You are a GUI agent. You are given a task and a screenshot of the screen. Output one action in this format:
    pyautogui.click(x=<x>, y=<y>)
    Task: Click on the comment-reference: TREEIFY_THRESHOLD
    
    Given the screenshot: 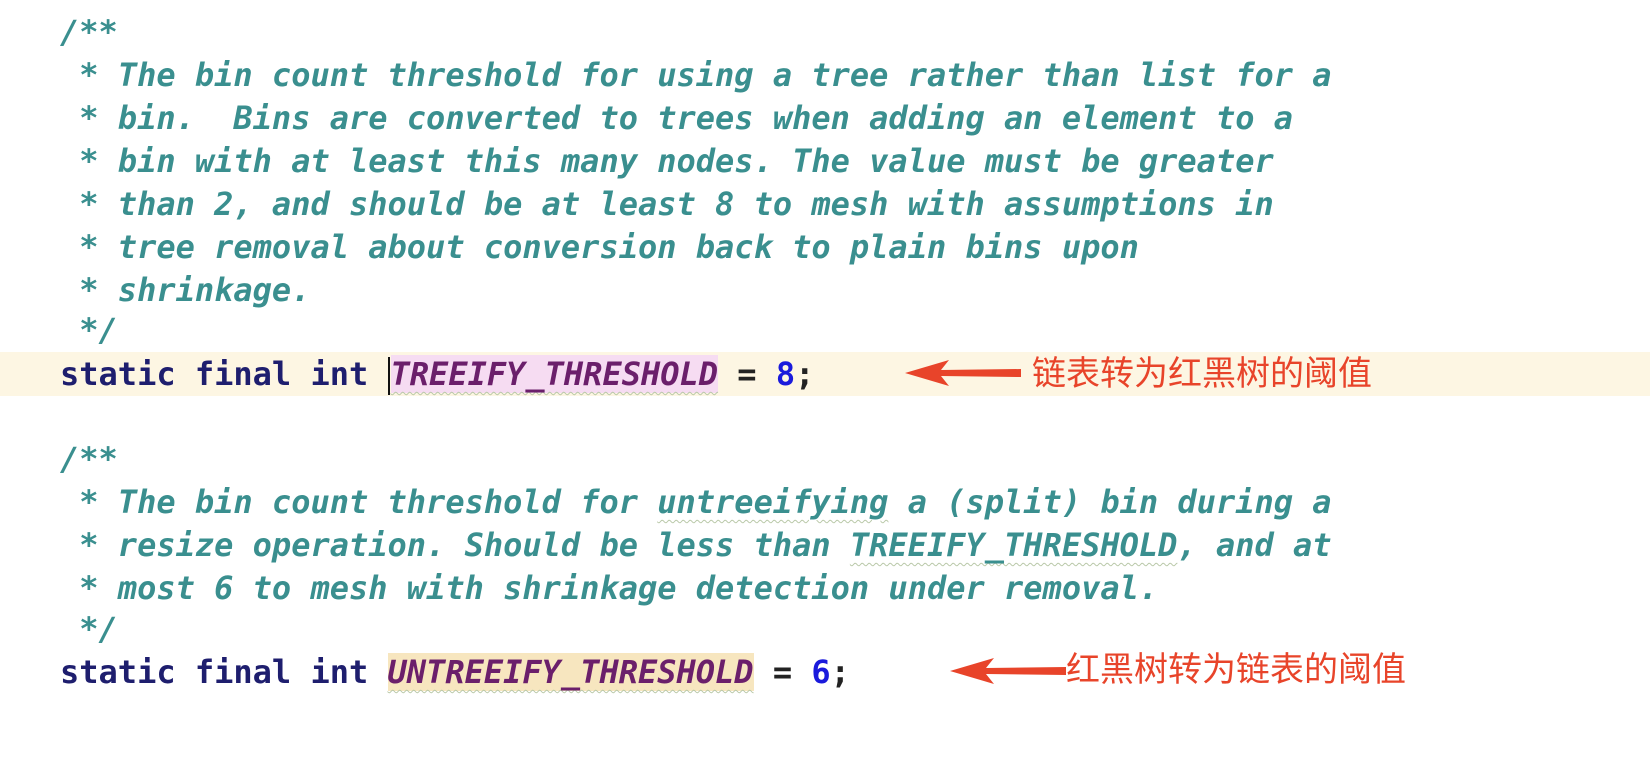 What is the action you would take?
    pyautogui.click(x=1013, y=545)
    